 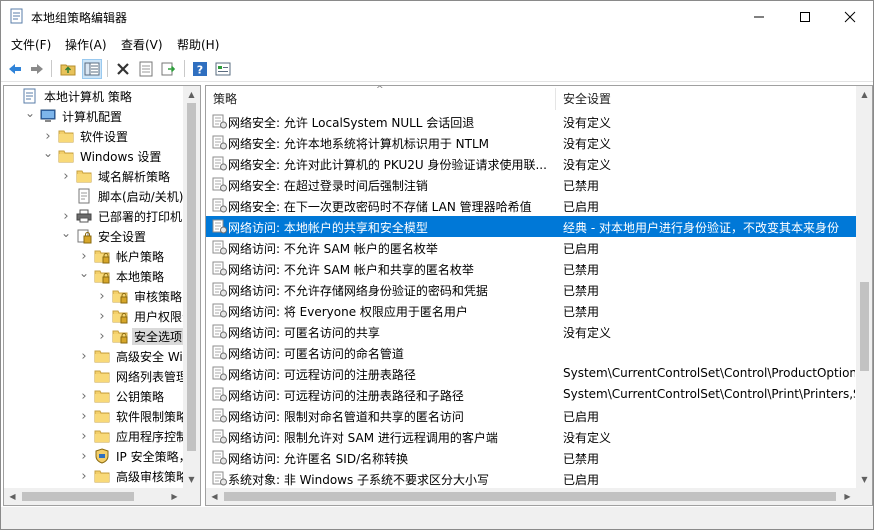 What do you see at coordinates (122, 396) in the screenshot?
I see `tree-item: › 公钥策略` at bounding box center [122, 396].